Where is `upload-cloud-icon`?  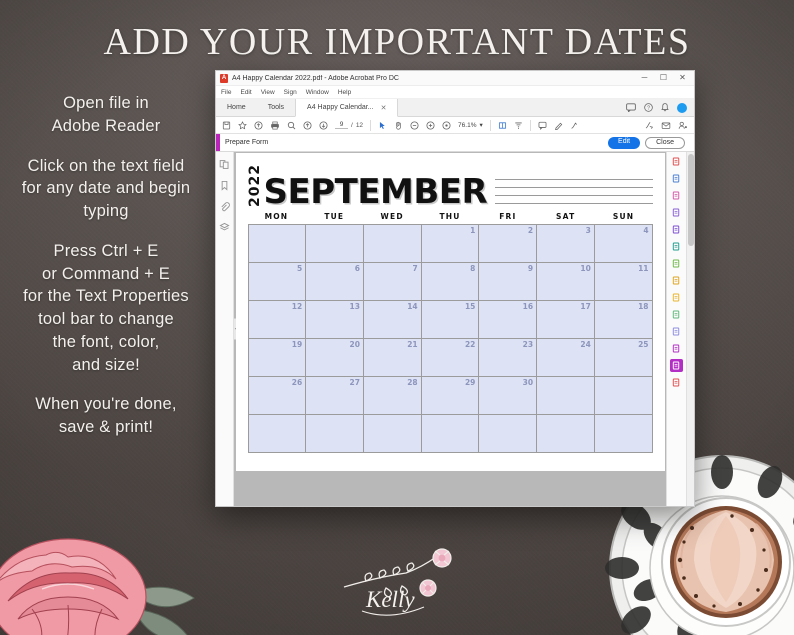 upload-cloud-icon is located at coordinates (258, 125).